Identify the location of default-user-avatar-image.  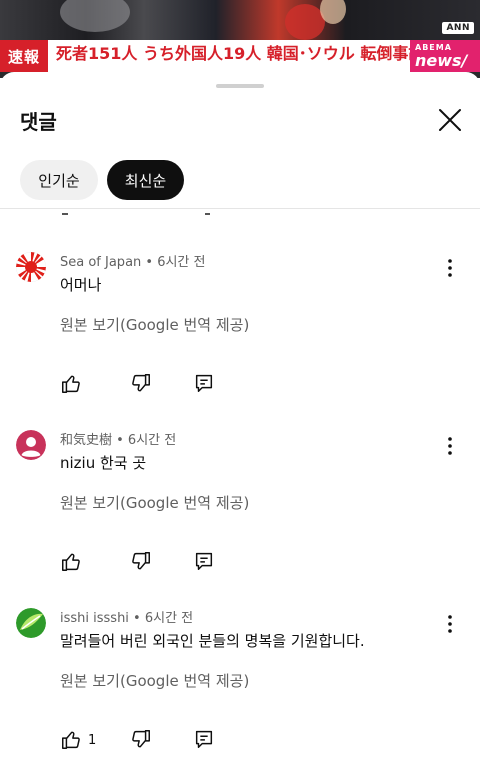
(31, 445).